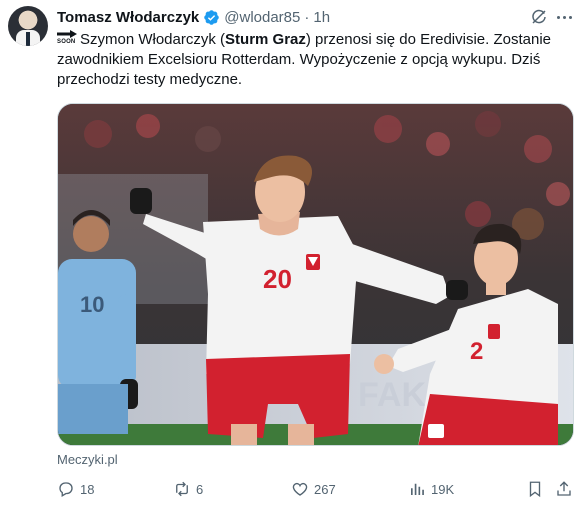 This screenshot has width=583, height=511. What do you see at coordinates (211, 17) in the screenshot?
I see `verified-badge-icon` at bounding box center [211, 17].